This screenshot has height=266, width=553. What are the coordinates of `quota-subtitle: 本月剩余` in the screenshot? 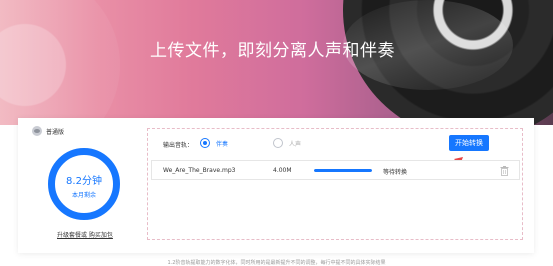 It's located at (83, 195).